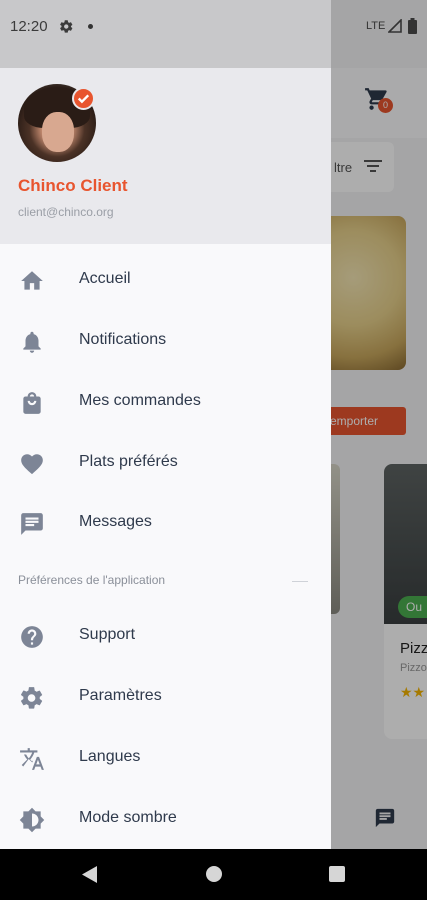  Describe the element at coordinates (110, 756) in the screenshot. I see `menu-item-label: Langues` at that location.